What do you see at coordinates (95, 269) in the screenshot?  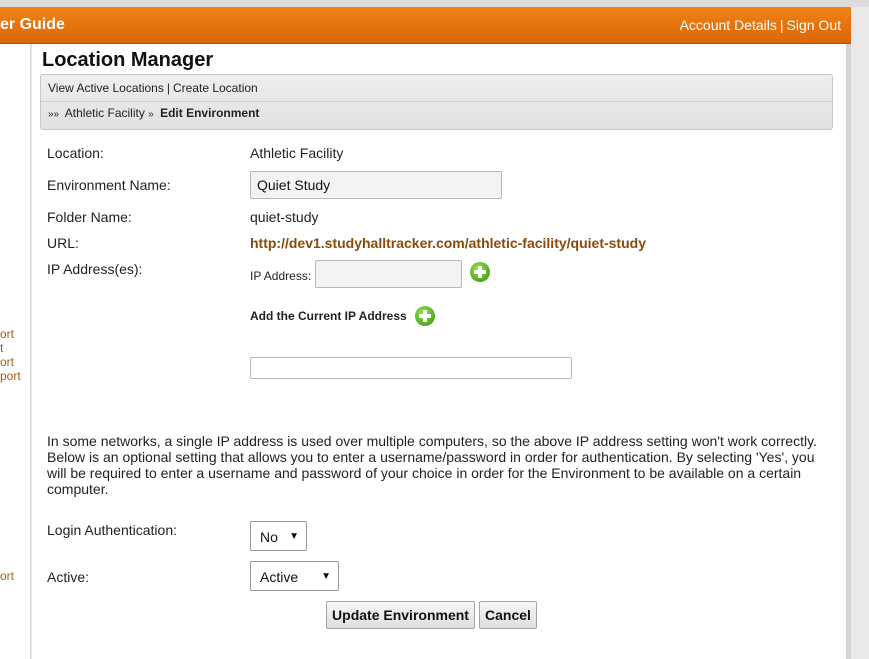 I see `ip-addresses-label: IP Address(es):` at bounding box center [95, 269].